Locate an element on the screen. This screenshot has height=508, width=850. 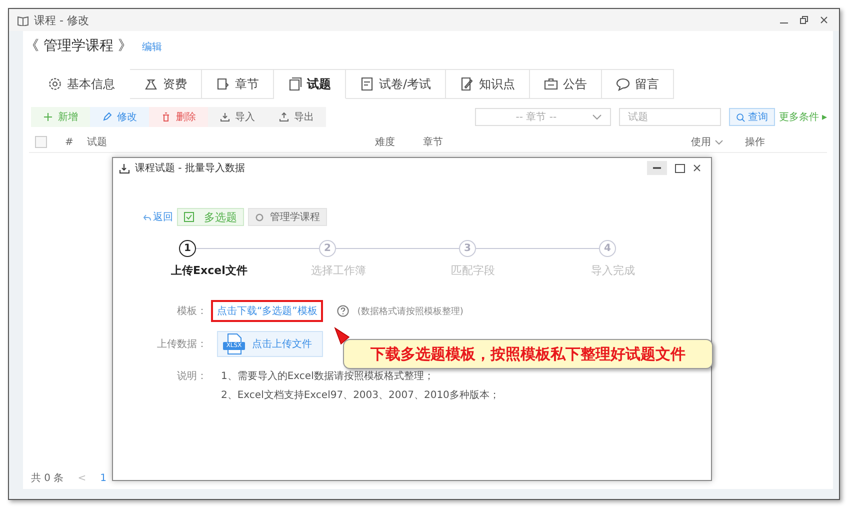
export-button: 导出 is located at coordinates (296, 117).